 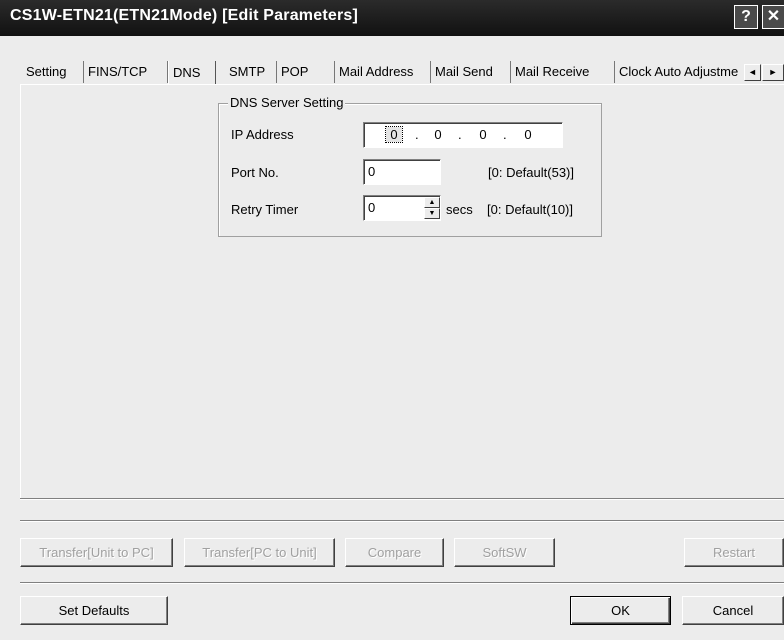 What do you see at coordinates (471, 72) in the screenshot?
I see `tab-mail-send: Mail Send` at bounding box center [471, 72].